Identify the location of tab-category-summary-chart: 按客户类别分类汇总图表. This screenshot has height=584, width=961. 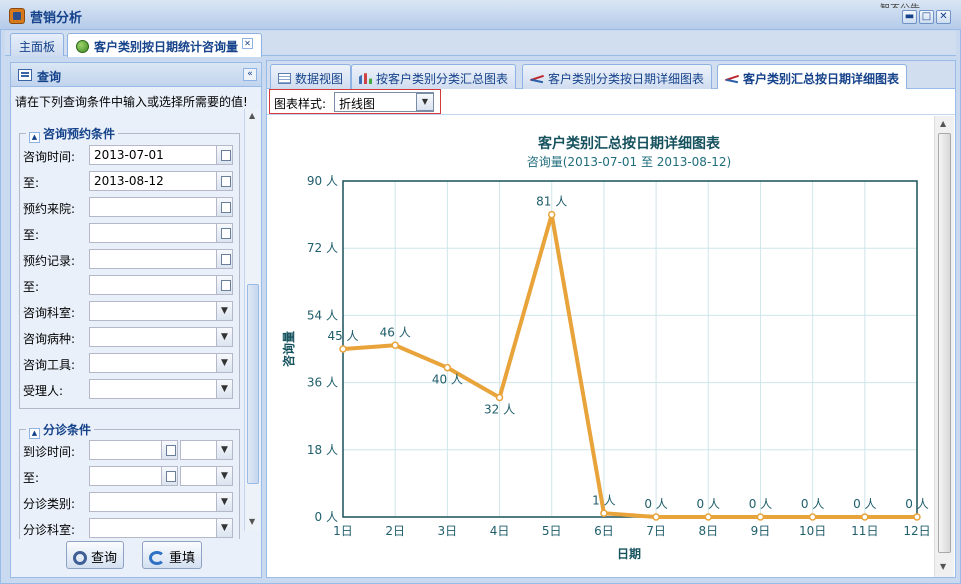
(434, 76).